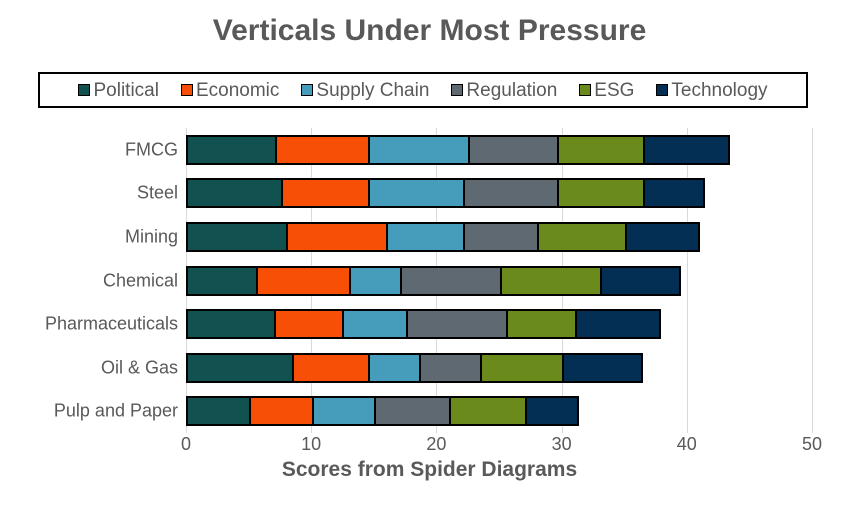 Image resolution: width=859 pixels, height=511 pixels. I want to click on x-axis-tick-label: 30, so click(561, 444).